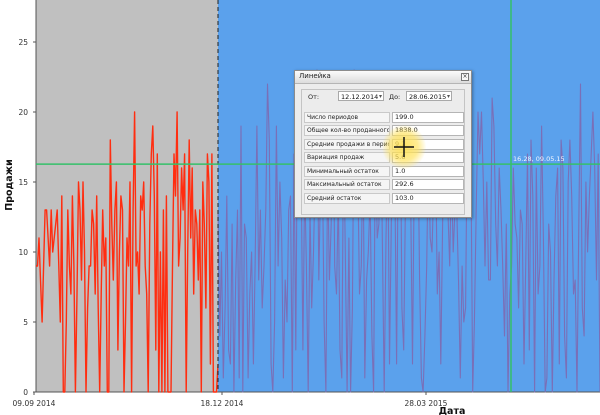 This screenshot has width=600, height=415. I want to click on from-date-picker: 12.12.2014 ▾, so click(361, 96).